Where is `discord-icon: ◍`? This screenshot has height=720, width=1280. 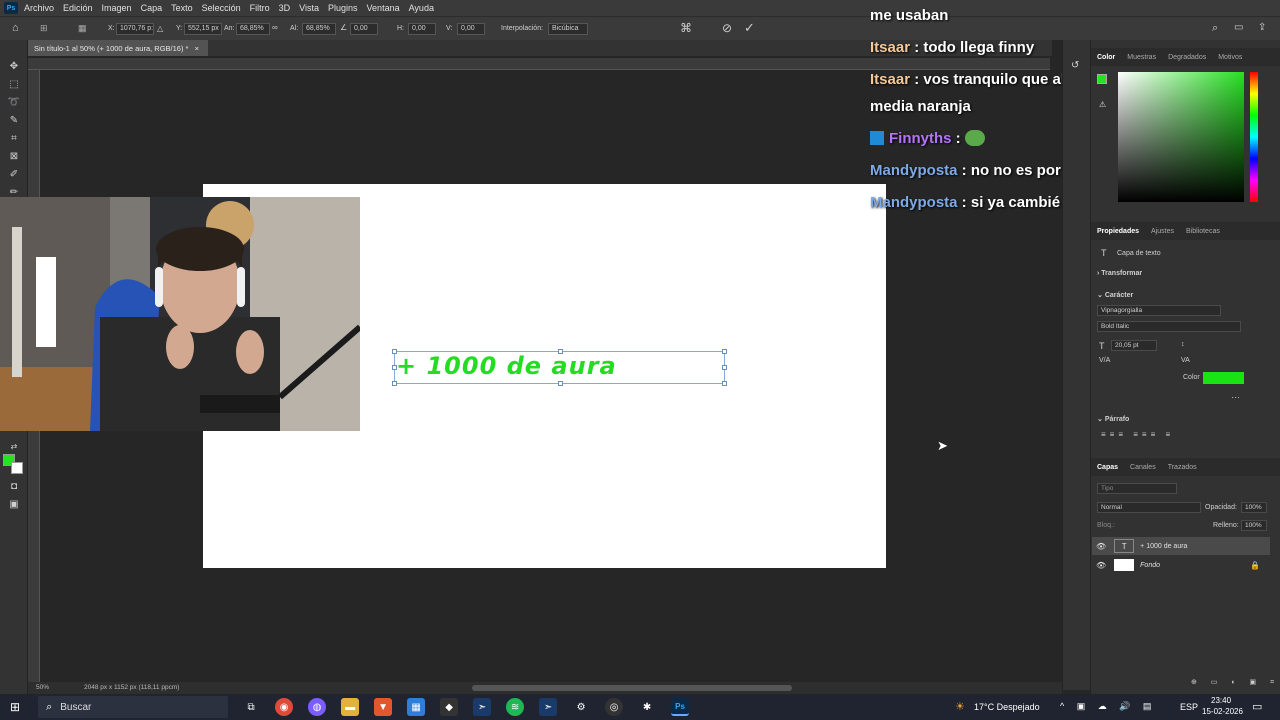
discord-icon: ◍ is located at coordinates (317, 707).